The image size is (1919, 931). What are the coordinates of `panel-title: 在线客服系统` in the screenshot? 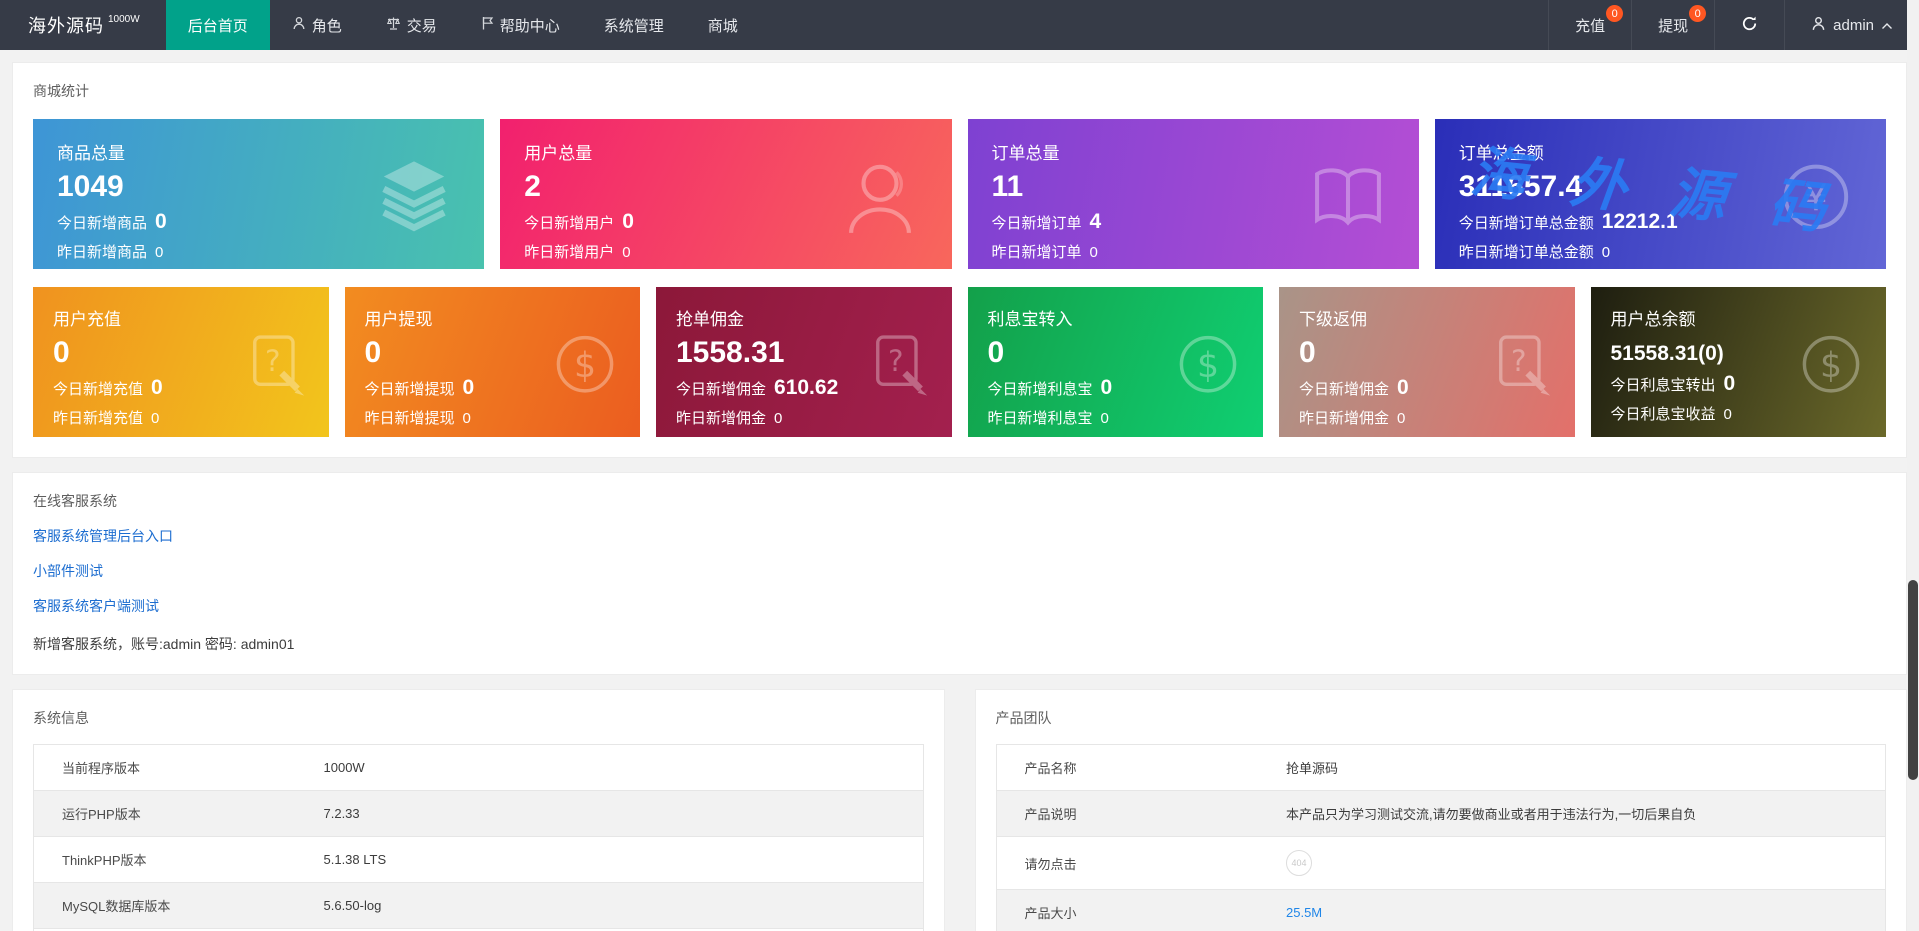 It's located at (75, 501).